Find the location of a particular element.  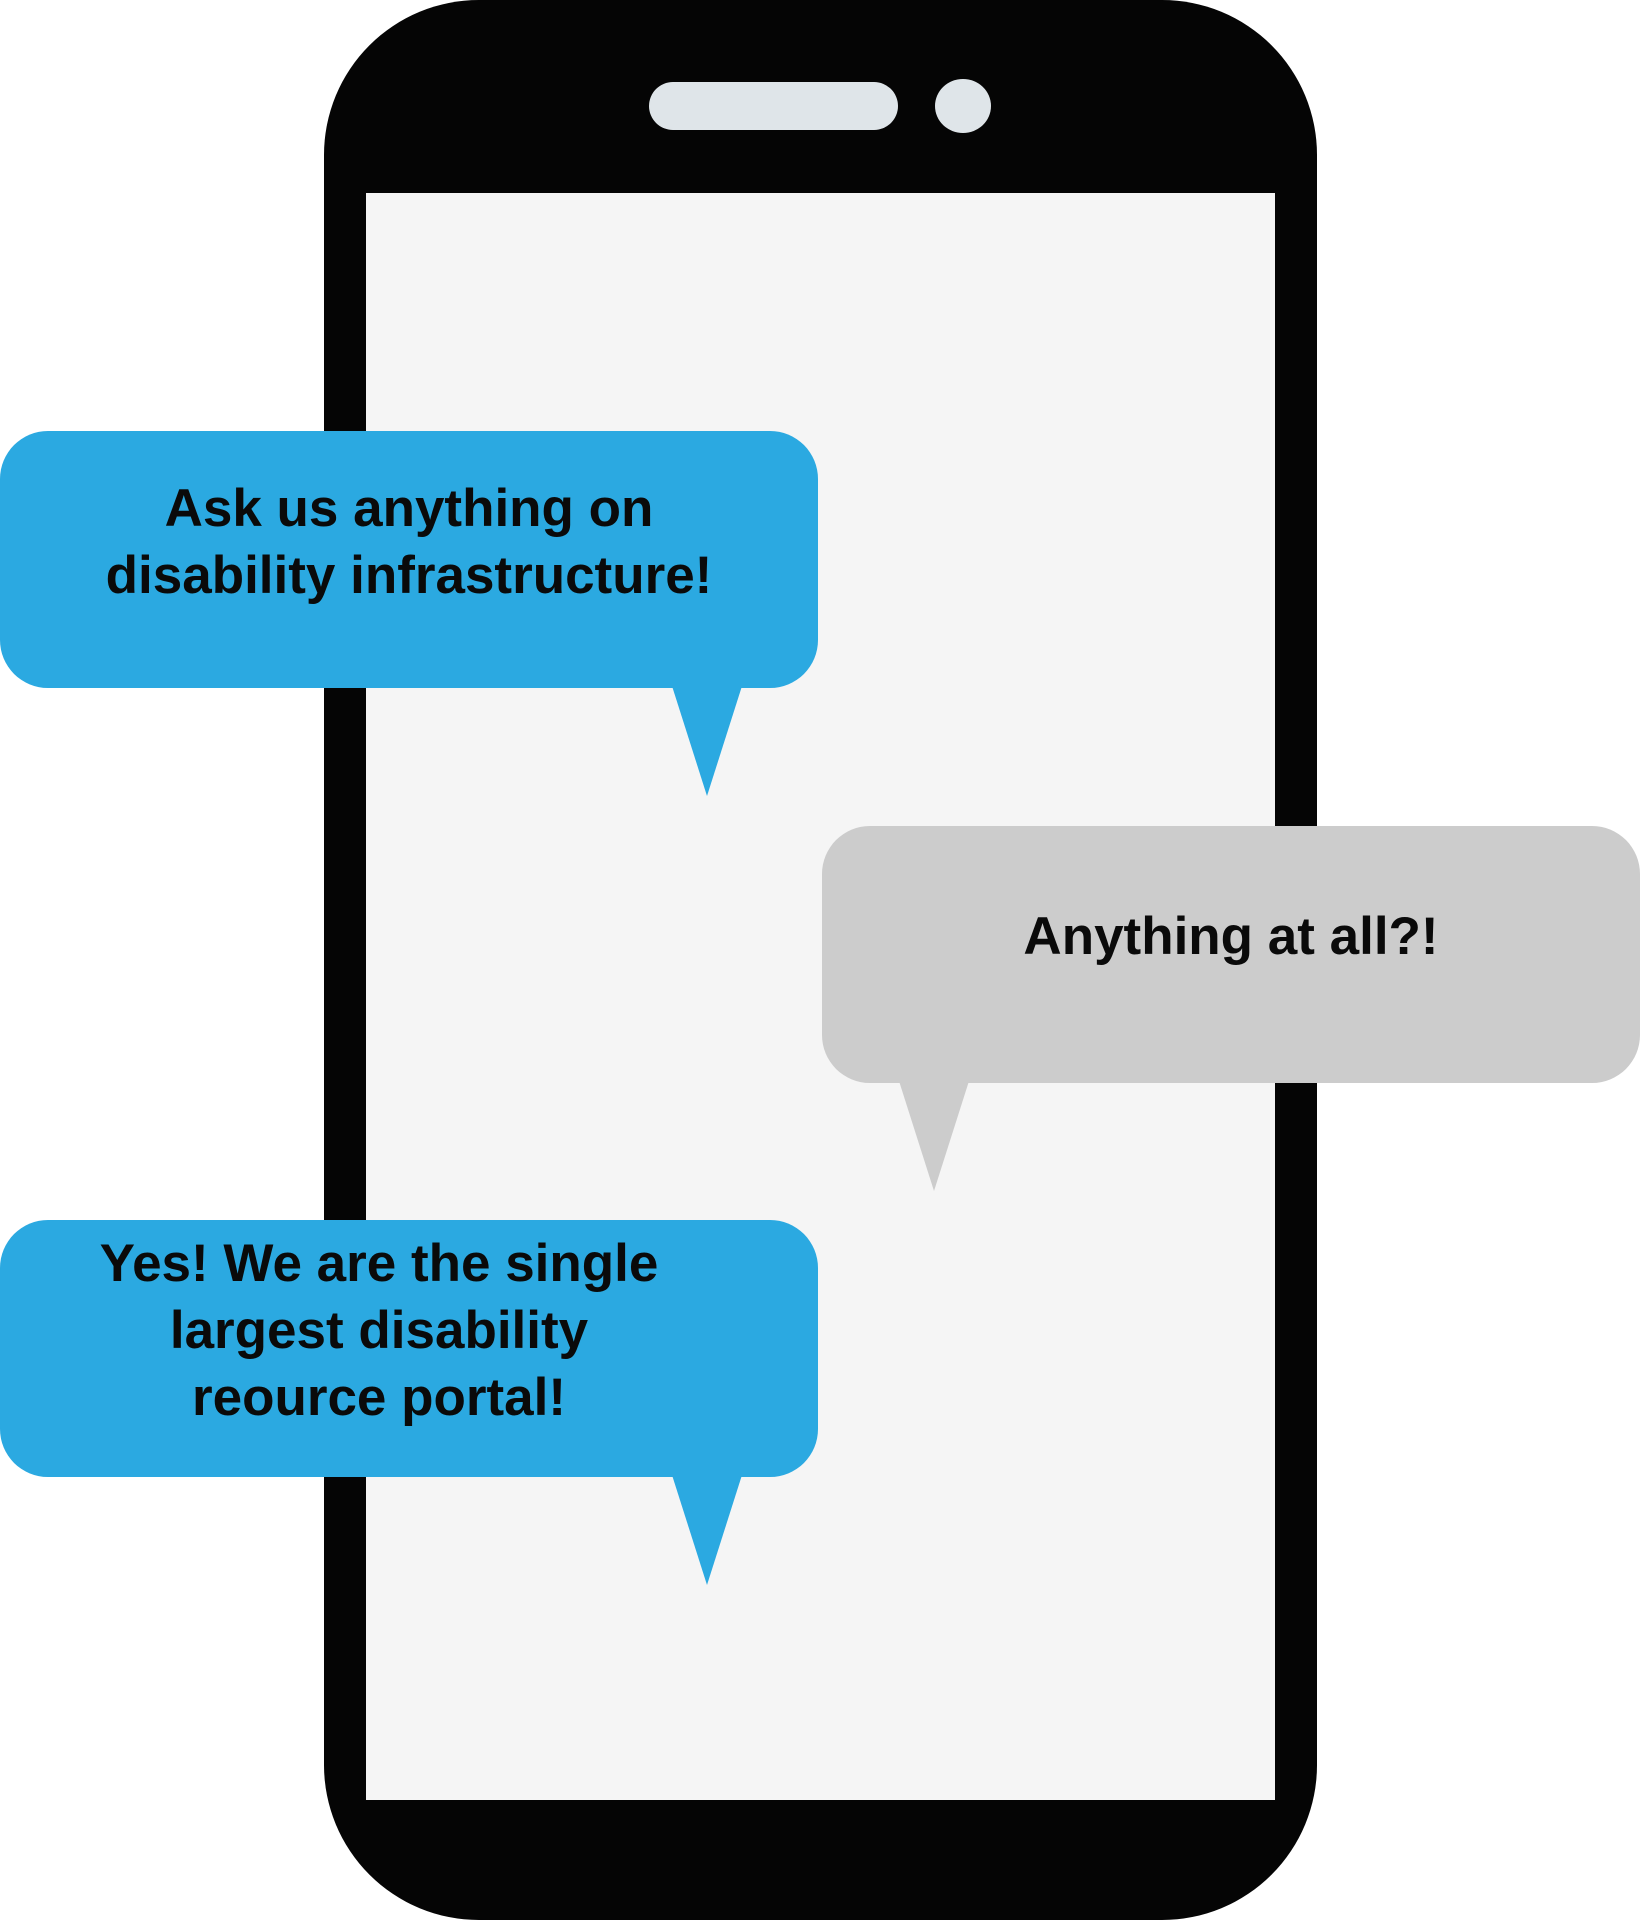

chat-line: largest disability is located at coordinates (379, 1330).